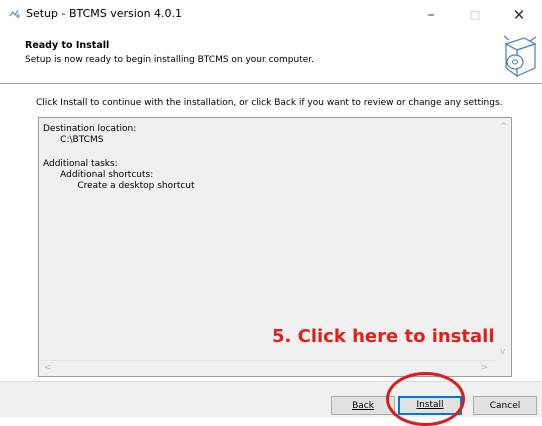  I want to click on page-title: Ready to Install, so click(67, 45).